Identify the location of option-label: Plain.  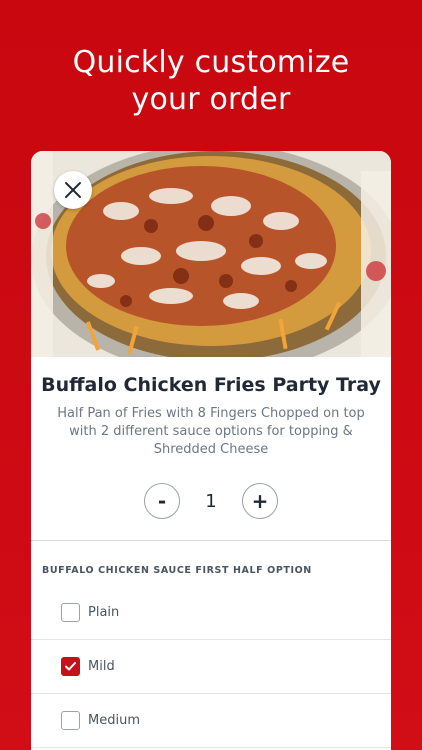
(104, 612).